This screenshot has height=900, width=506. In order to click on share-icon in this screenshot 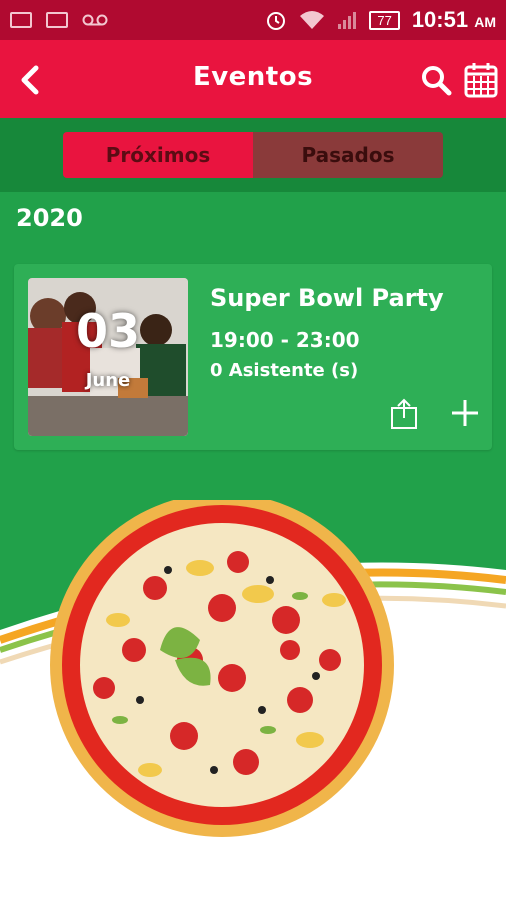, I will do `click(404, 414)`.